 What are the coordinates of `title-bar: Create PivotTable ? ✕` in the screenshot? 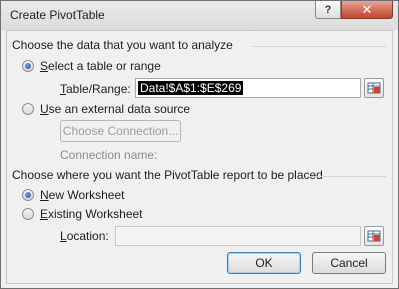 It's located at (199, 15).